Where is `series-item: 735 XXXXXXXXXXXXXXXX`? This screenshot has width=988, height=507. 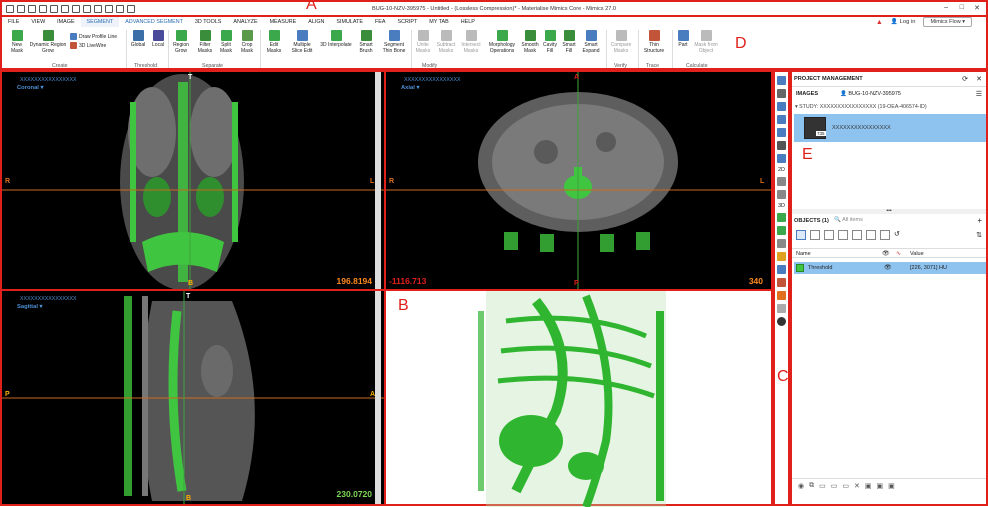 series-item: 735 XXXXXXXXXXXXXXXX is located at coordinates (890, 128).